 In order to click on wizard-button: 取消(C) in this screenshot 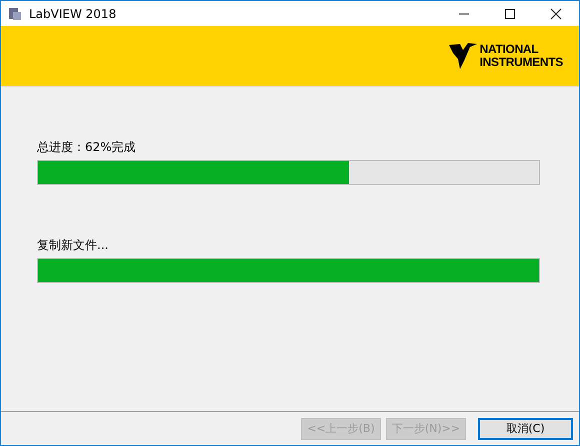, I will do `click(525, 429)`.